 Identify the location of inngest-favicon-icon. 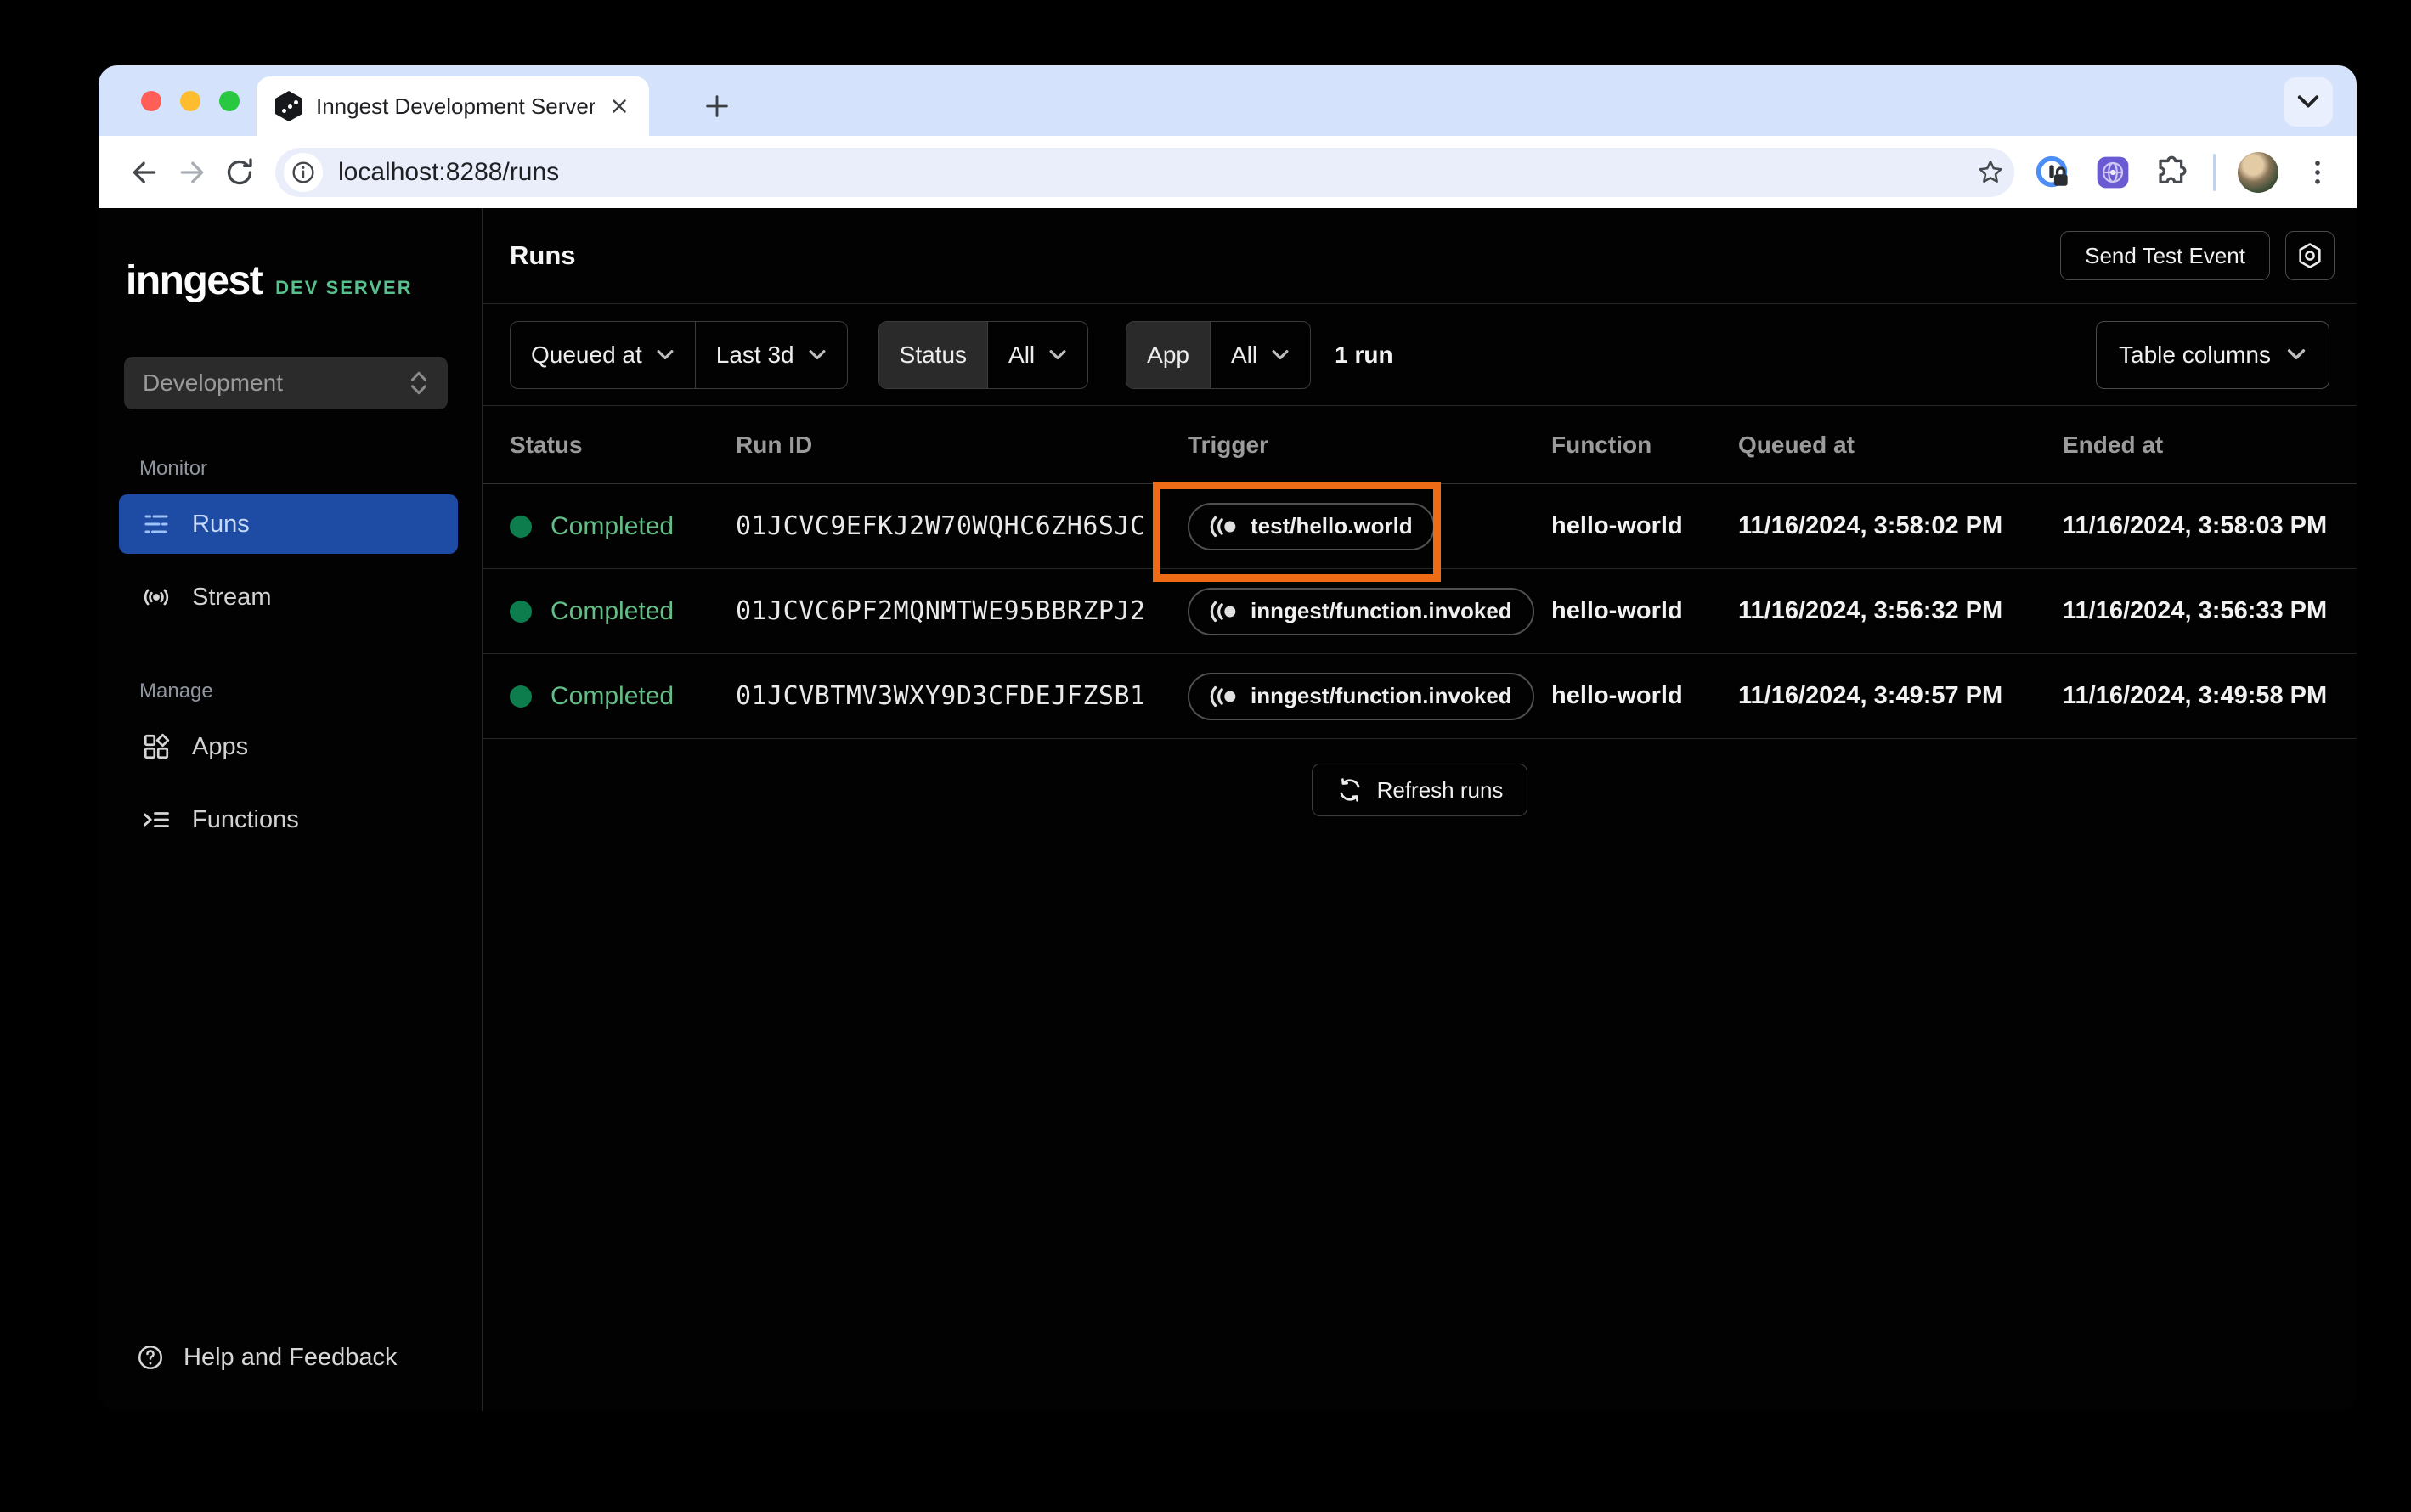
(288, 106).